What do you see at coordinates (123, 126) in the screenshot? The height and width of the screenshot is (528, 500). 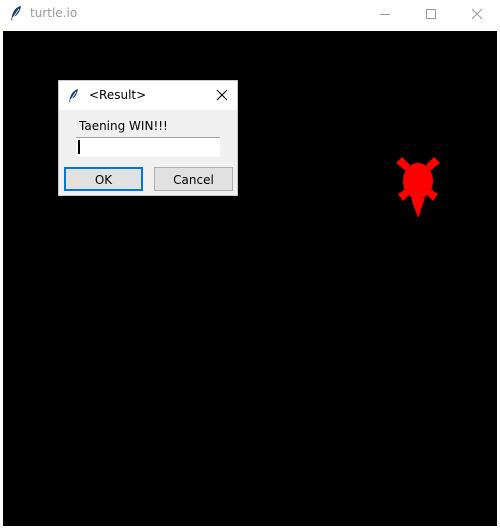 I see `dialog-message: Taening WIN!!!` at bounding box center [123, 126].